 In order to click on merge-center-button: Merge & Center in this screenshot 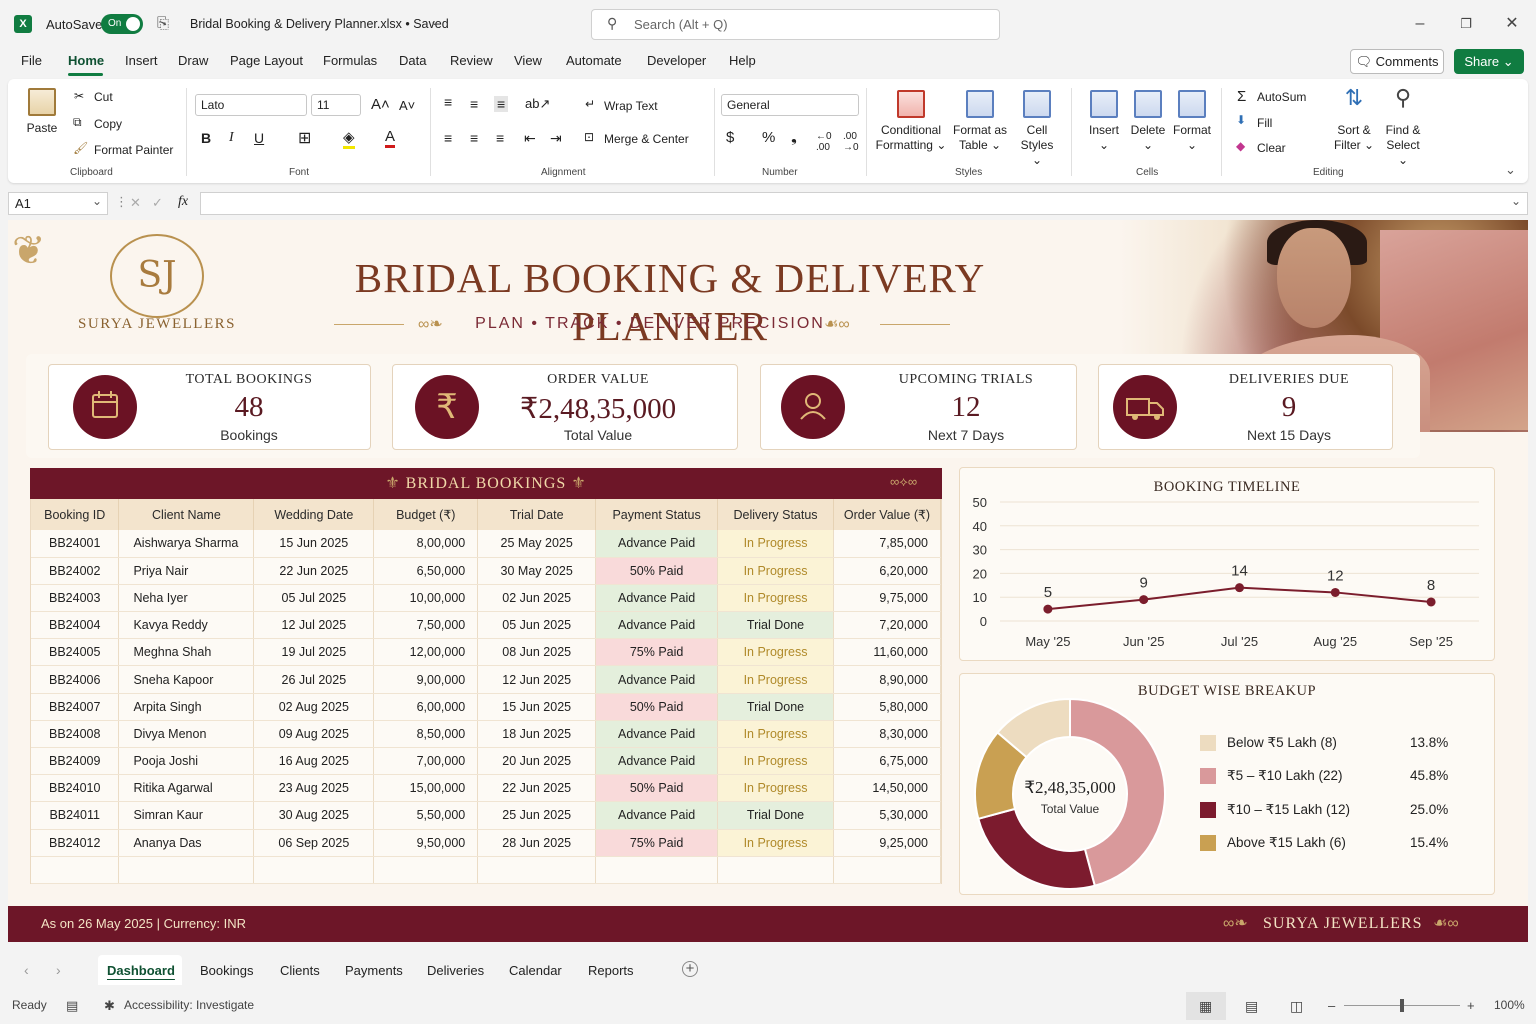, I will do `click(646, 139)`.